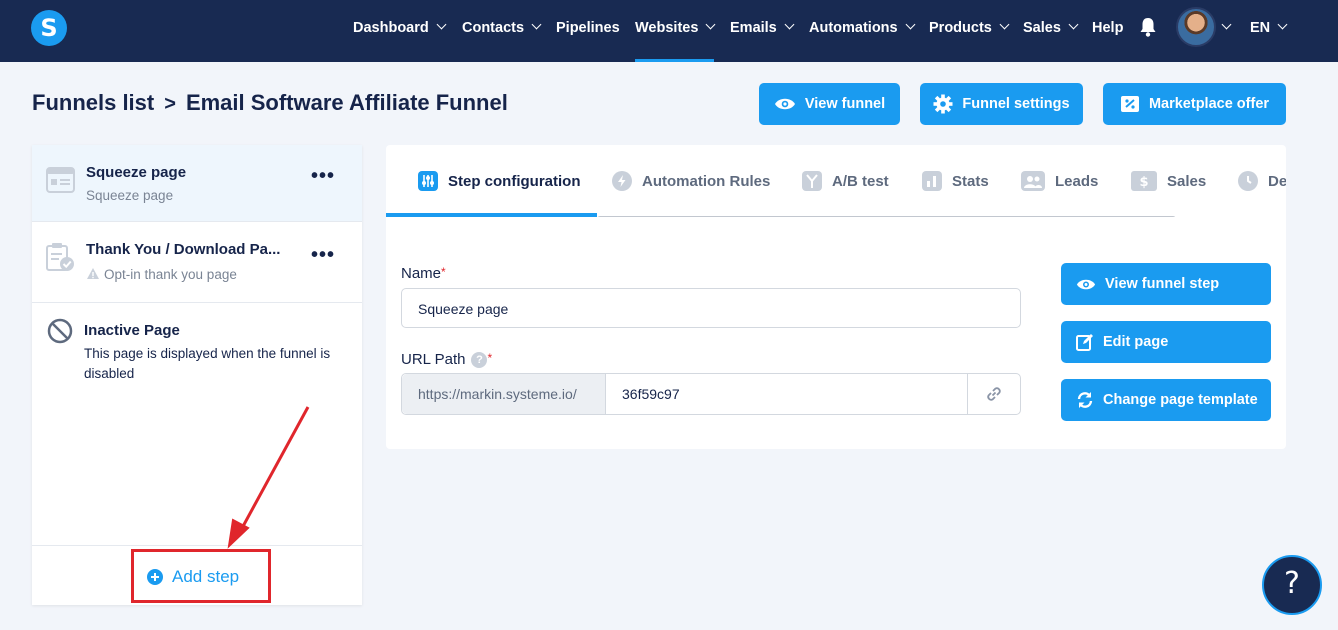 The image size is (1338, 630). What do you see at coordinates (493, 28) in the screenshot?
I see `nav-label: Contacts` at bounding box center [493, 28].